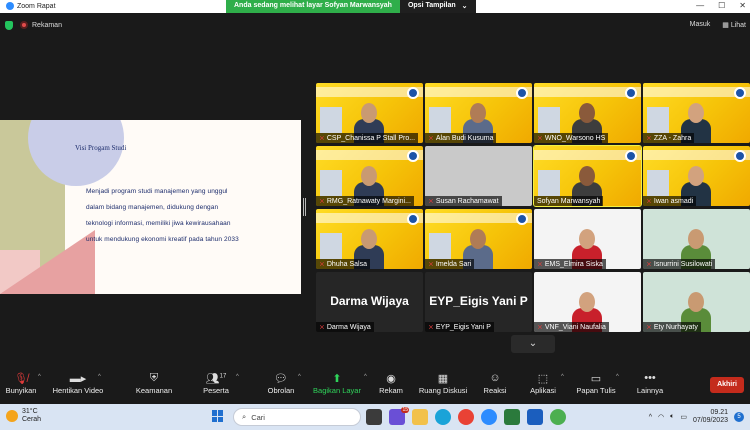 The height and width of the screenshot is (430, 750). What do you see at coordinates (443, 383) in the screenshot?
I see `breakout-rooms-button: ▦ Ruang Diskusi` at bounding box center [443, 383].